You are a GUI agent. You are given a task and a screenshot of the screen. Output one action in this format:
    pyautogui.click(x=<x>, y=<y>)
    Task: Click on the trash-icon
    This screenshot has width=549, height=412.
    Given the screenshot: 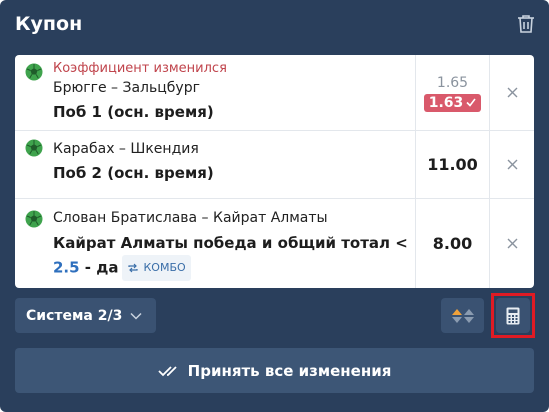 What is the action you would take?
    pyautogui.click(x=526, y=24)
    